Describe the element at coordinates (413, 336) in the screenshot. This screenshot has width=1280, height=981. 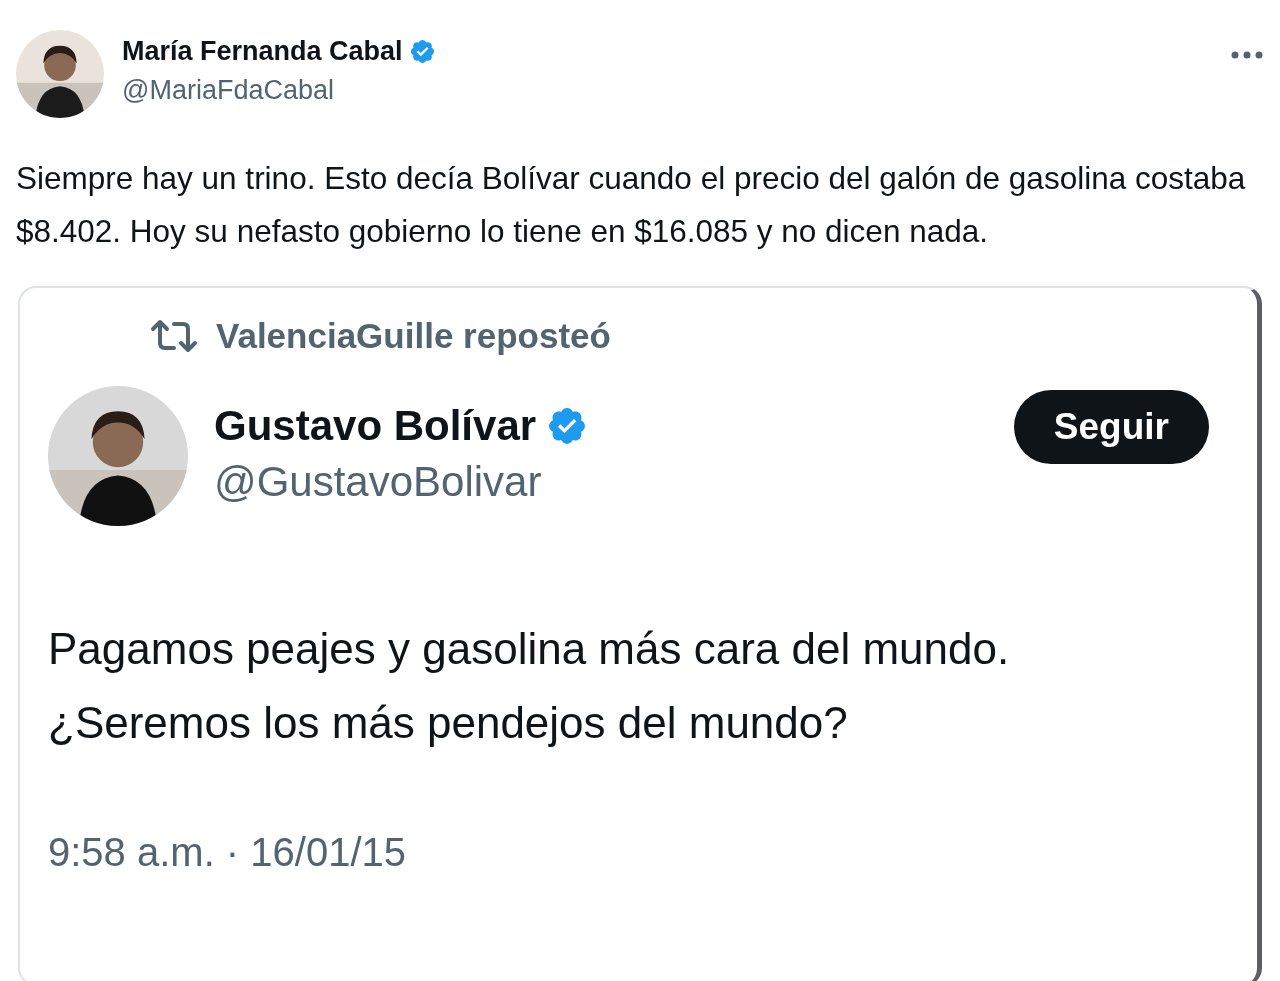
I see `repost-label: ValenciaGuille reposteó` at that location.